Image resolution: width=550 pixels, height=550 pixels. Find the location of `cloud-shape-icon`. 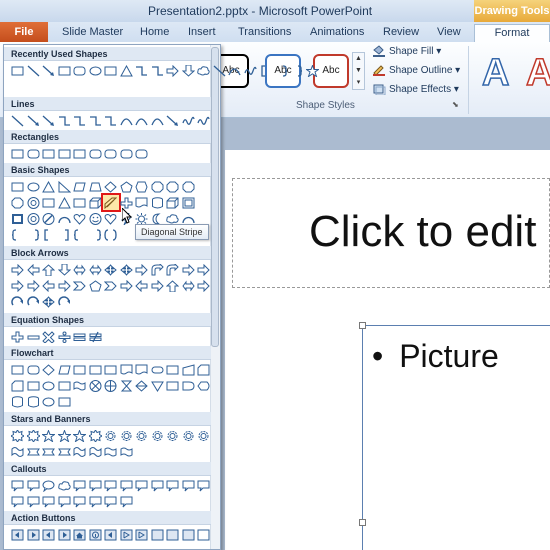

cloud-shape-icon is located at coordinates (65, 485).